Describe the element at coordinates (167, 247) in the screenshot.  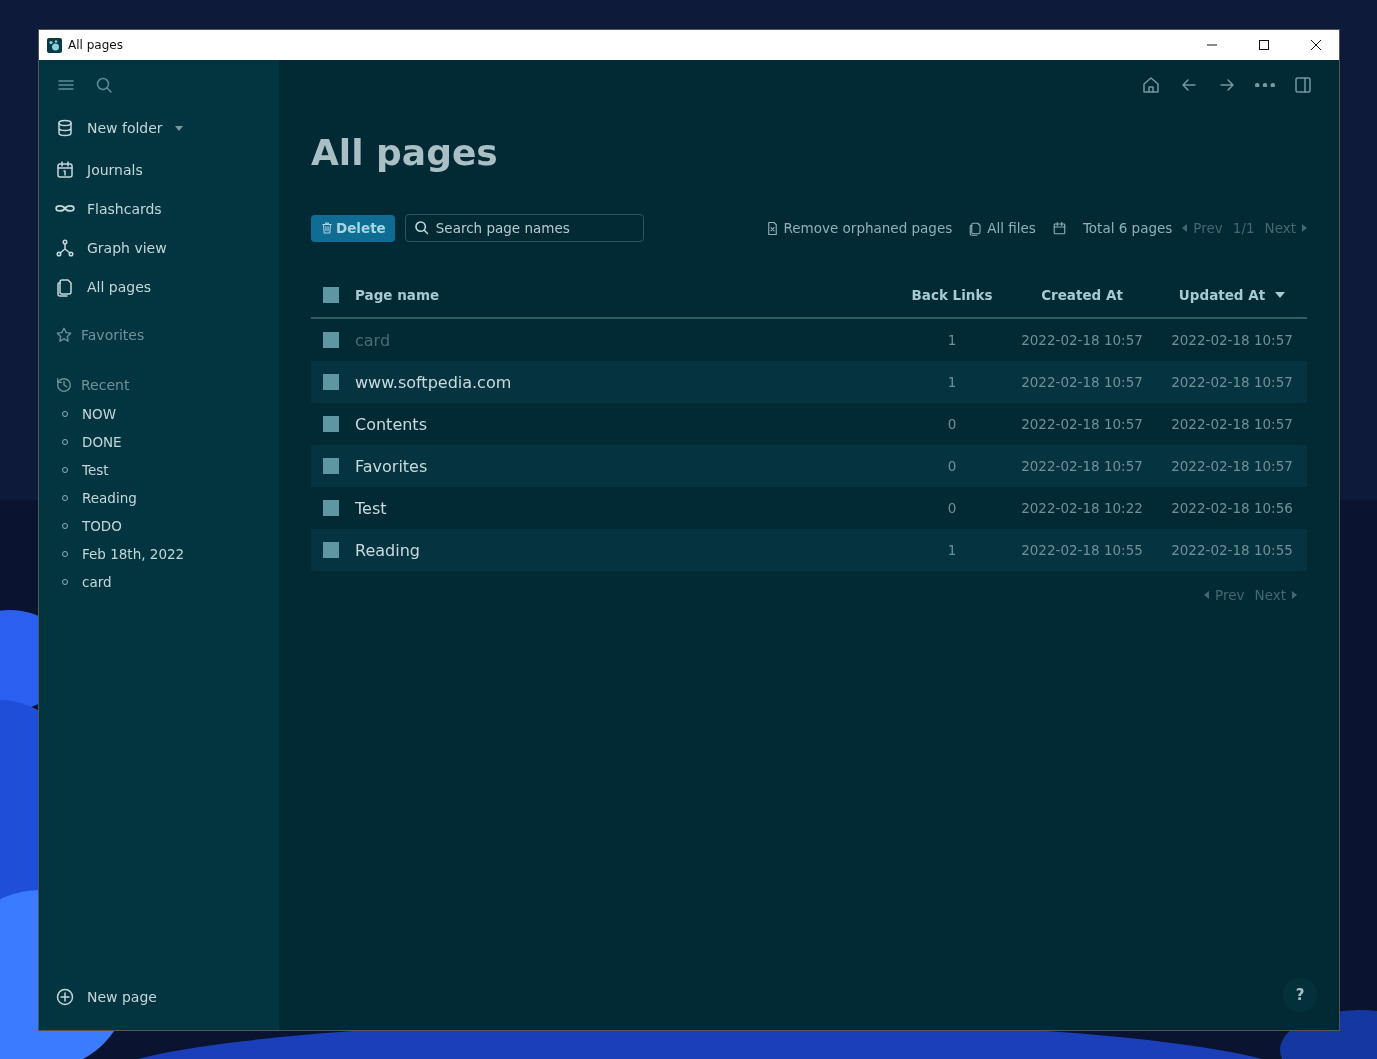
I see `nav-item: Graph view` at that location.